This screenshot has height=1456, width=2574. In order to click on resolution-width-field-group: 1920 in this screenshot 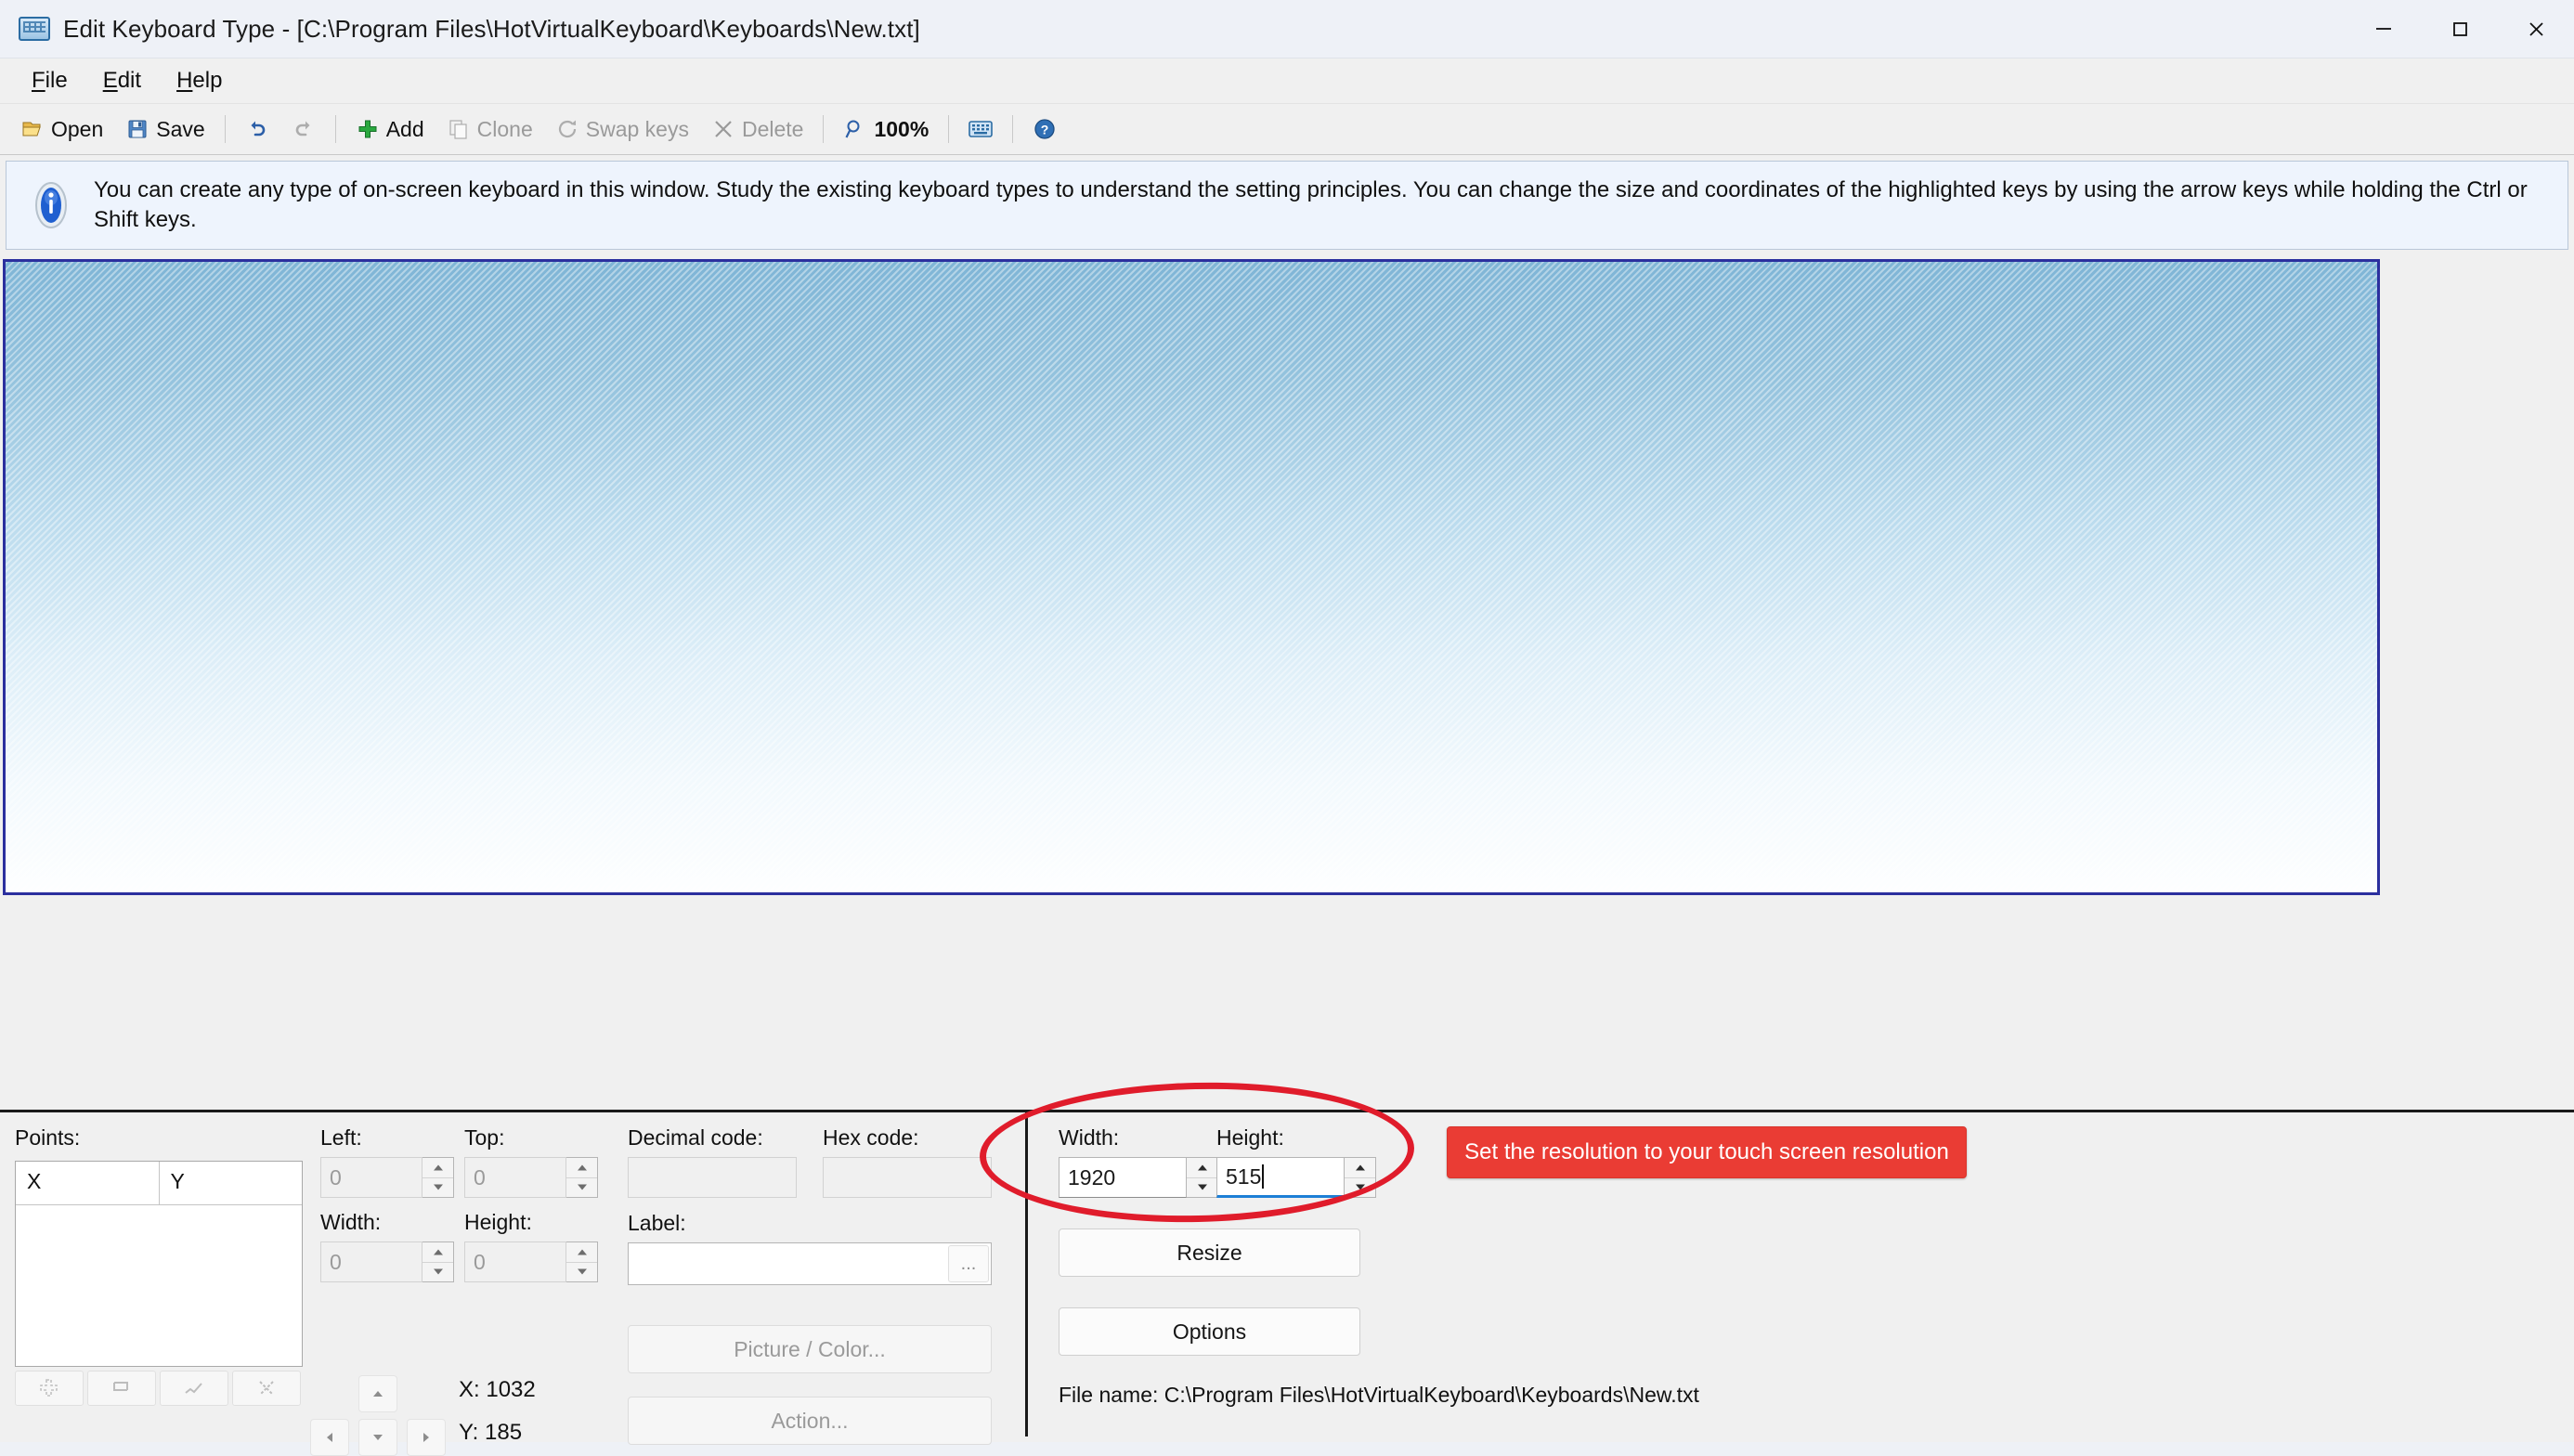, I will do `click(1138, 1177)`.